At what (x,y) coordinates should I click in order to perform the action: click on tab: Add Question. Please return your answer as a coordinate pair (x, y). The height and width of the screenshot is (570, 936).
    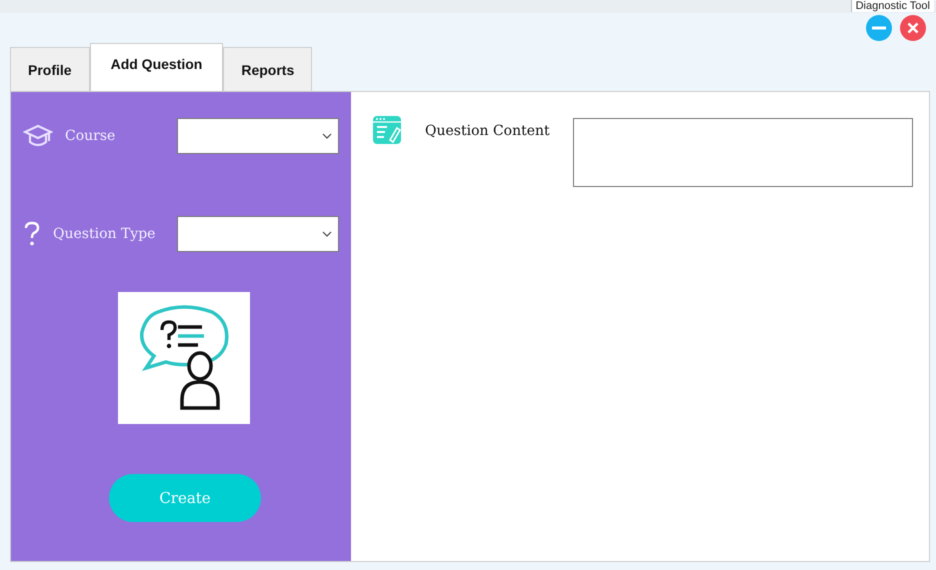
    Looking at the image, I should click on (157, 67).